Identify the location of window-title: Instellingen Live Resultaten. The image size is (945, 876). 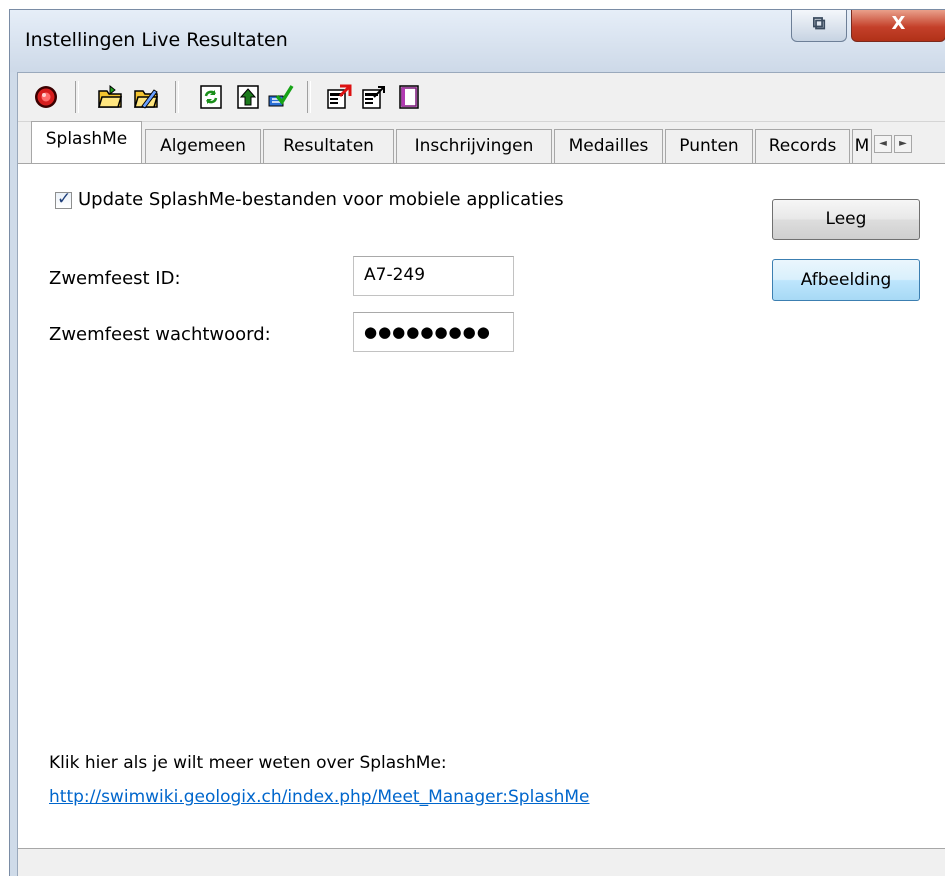
(156, 40).